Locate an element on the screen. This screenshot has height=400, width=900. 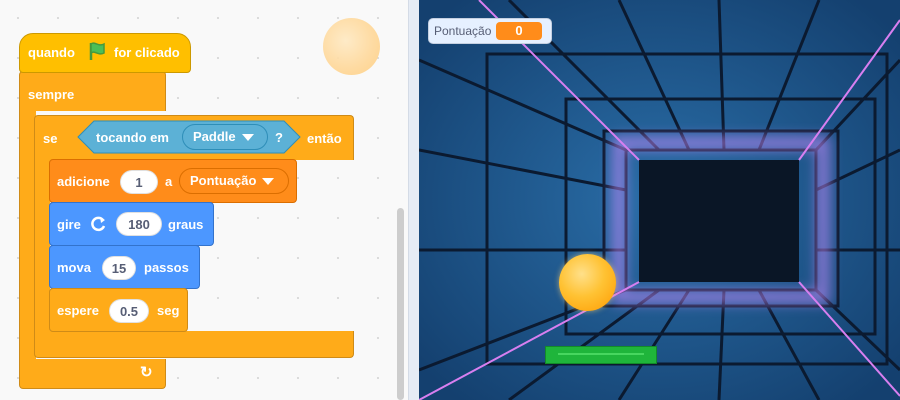
score-monitor-label: Pontuação is located at coordinates (463, 31).